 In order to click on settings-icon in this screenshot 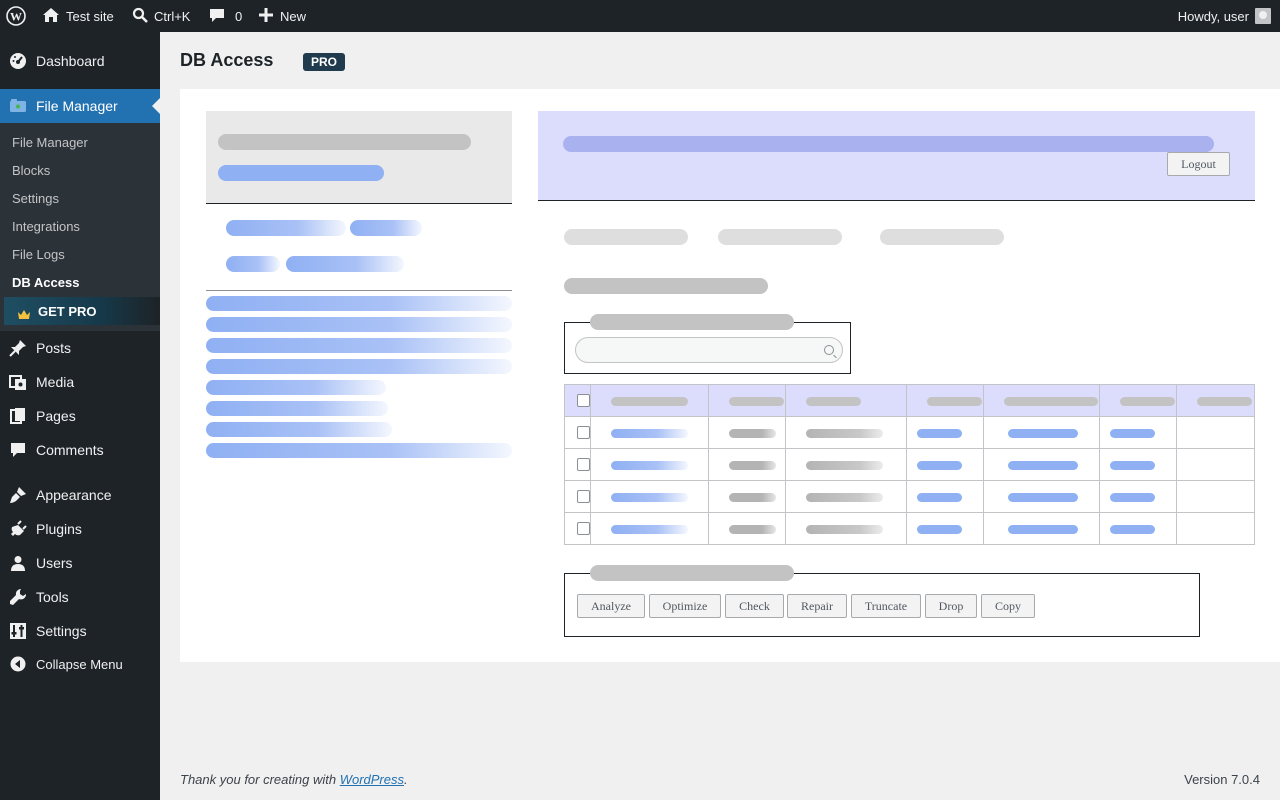, I will do `click(18, 631)`.